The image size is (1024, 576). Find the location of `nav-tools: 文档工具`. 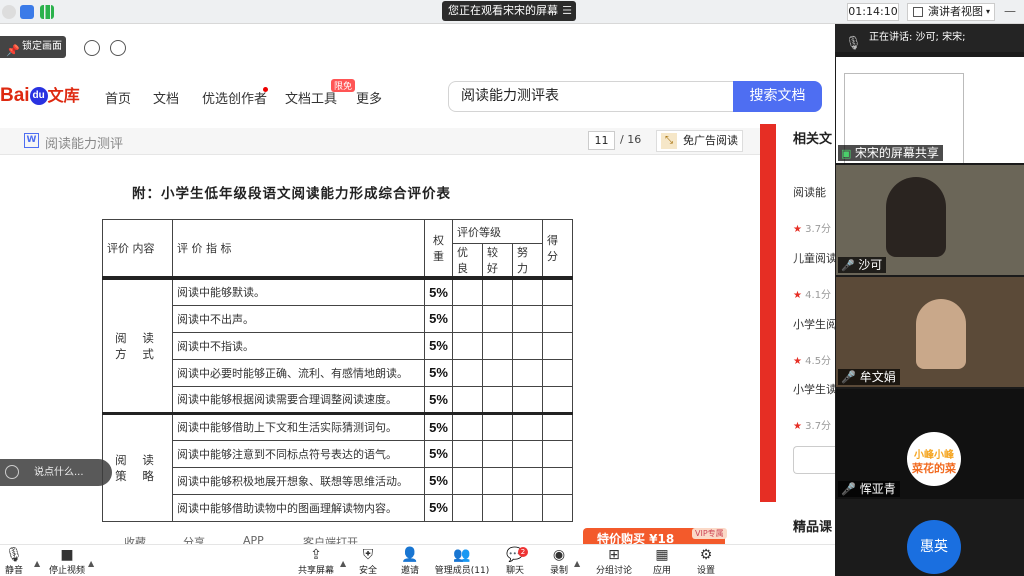

nav-tools: 文档工具 is located at coordinates (311, 97).